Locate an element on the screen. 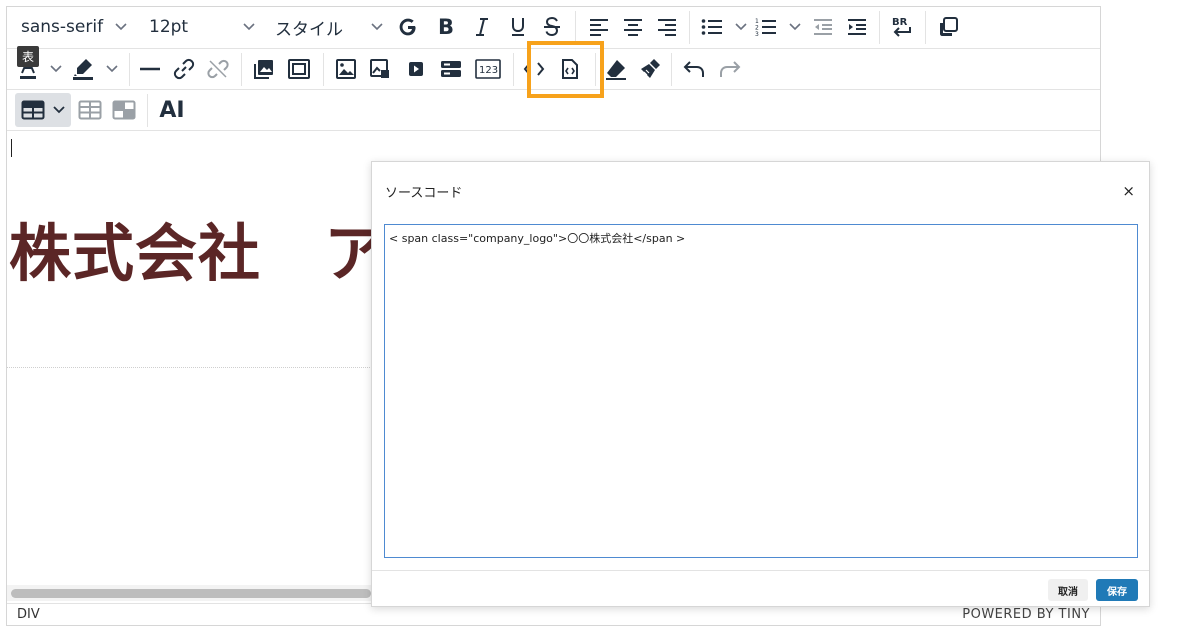 The height and width of the screenshot is (630, 1200). clear-formatting-button is located at coordinates (616, 69).